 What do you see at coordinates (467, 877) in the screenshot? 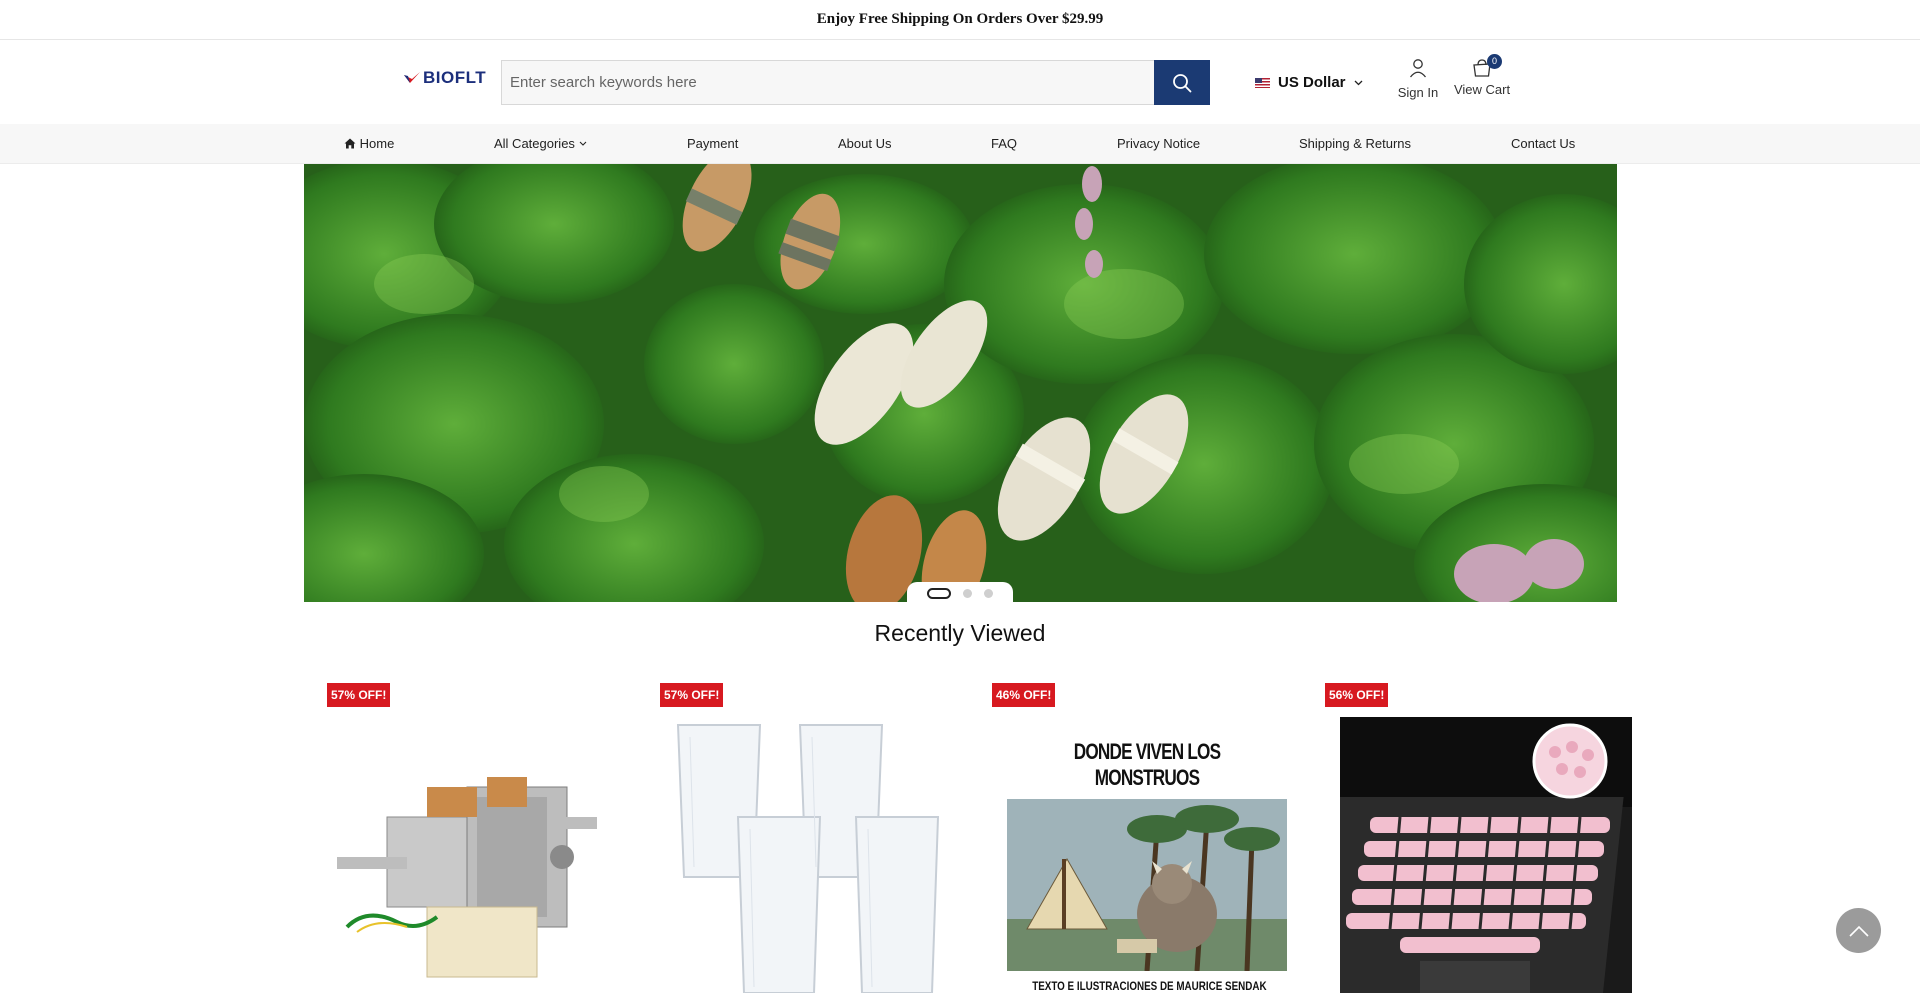
I see `product-image-fan-motor` at bounding box center [467, 877].